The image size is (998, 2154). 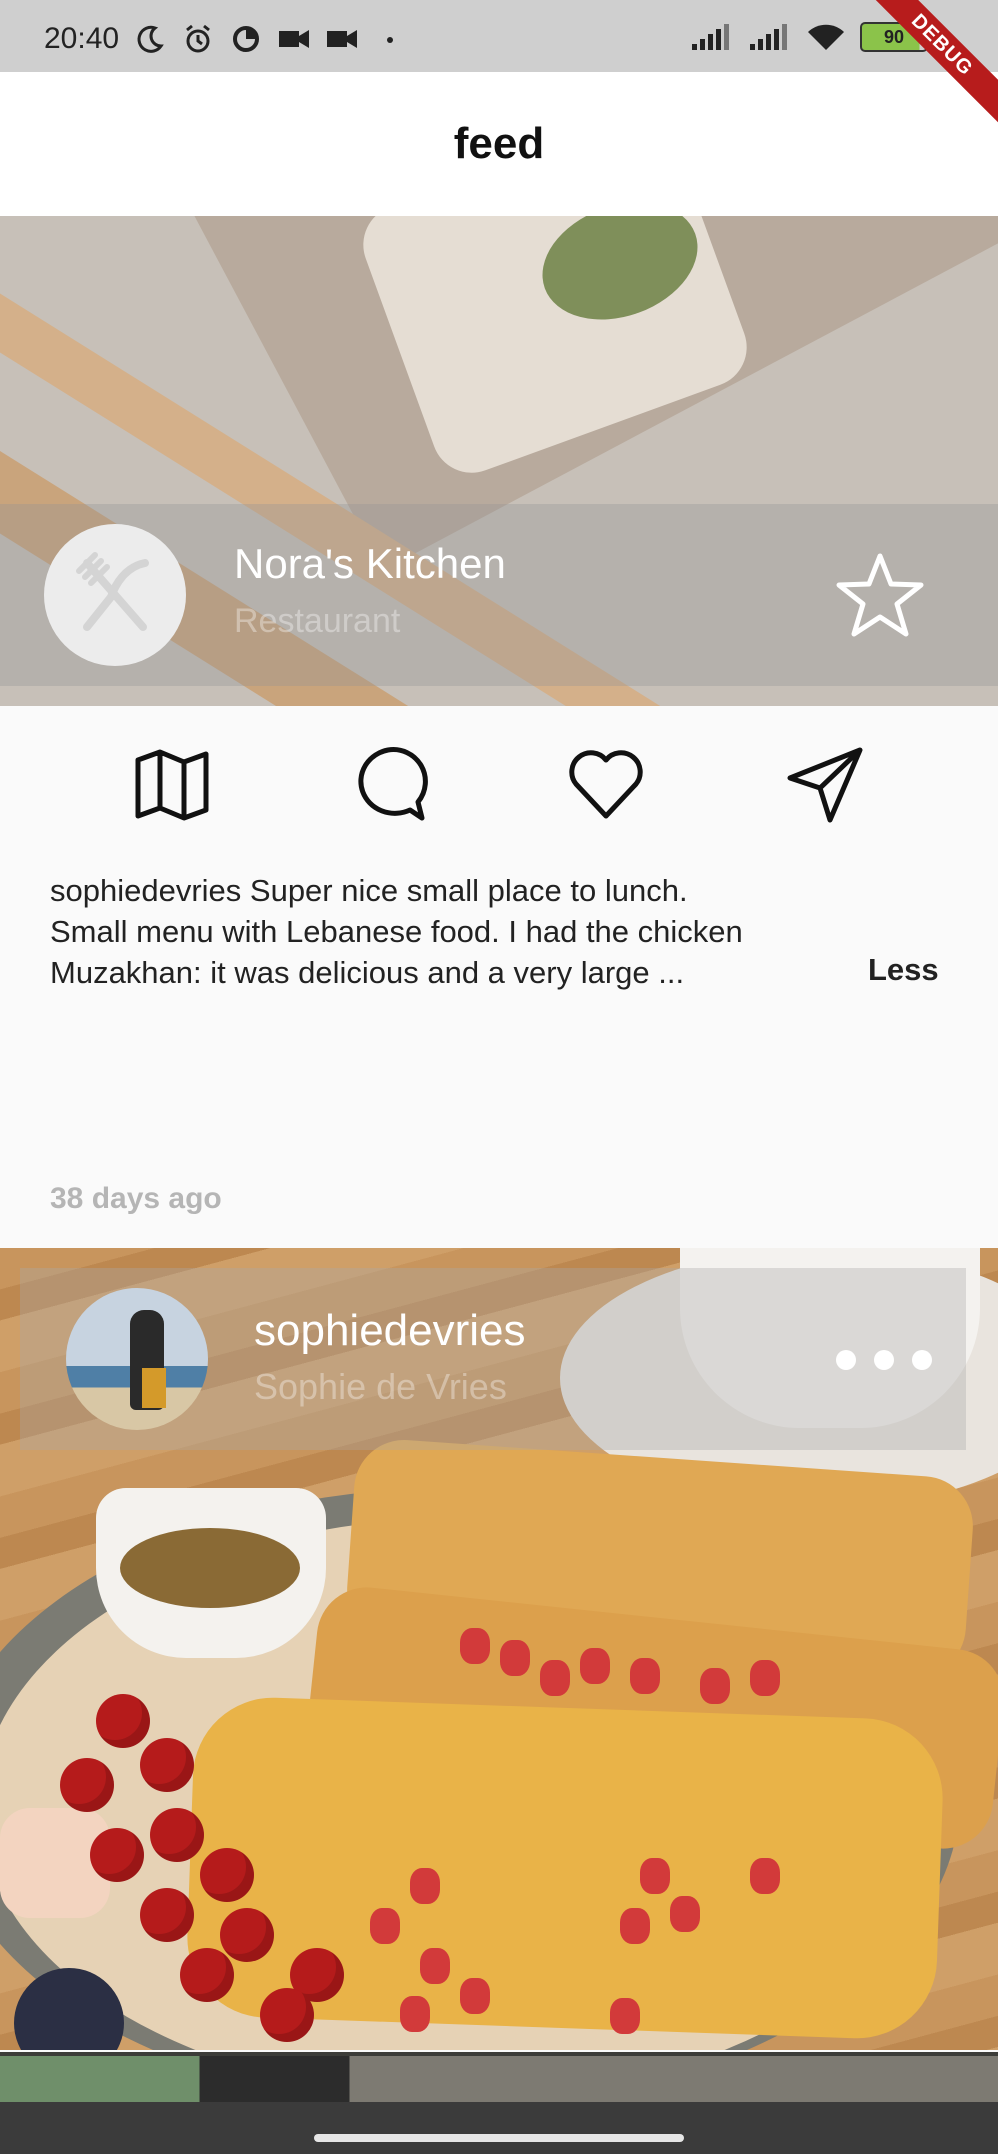 I want to click on map-icon, so click(x=172, y=784).